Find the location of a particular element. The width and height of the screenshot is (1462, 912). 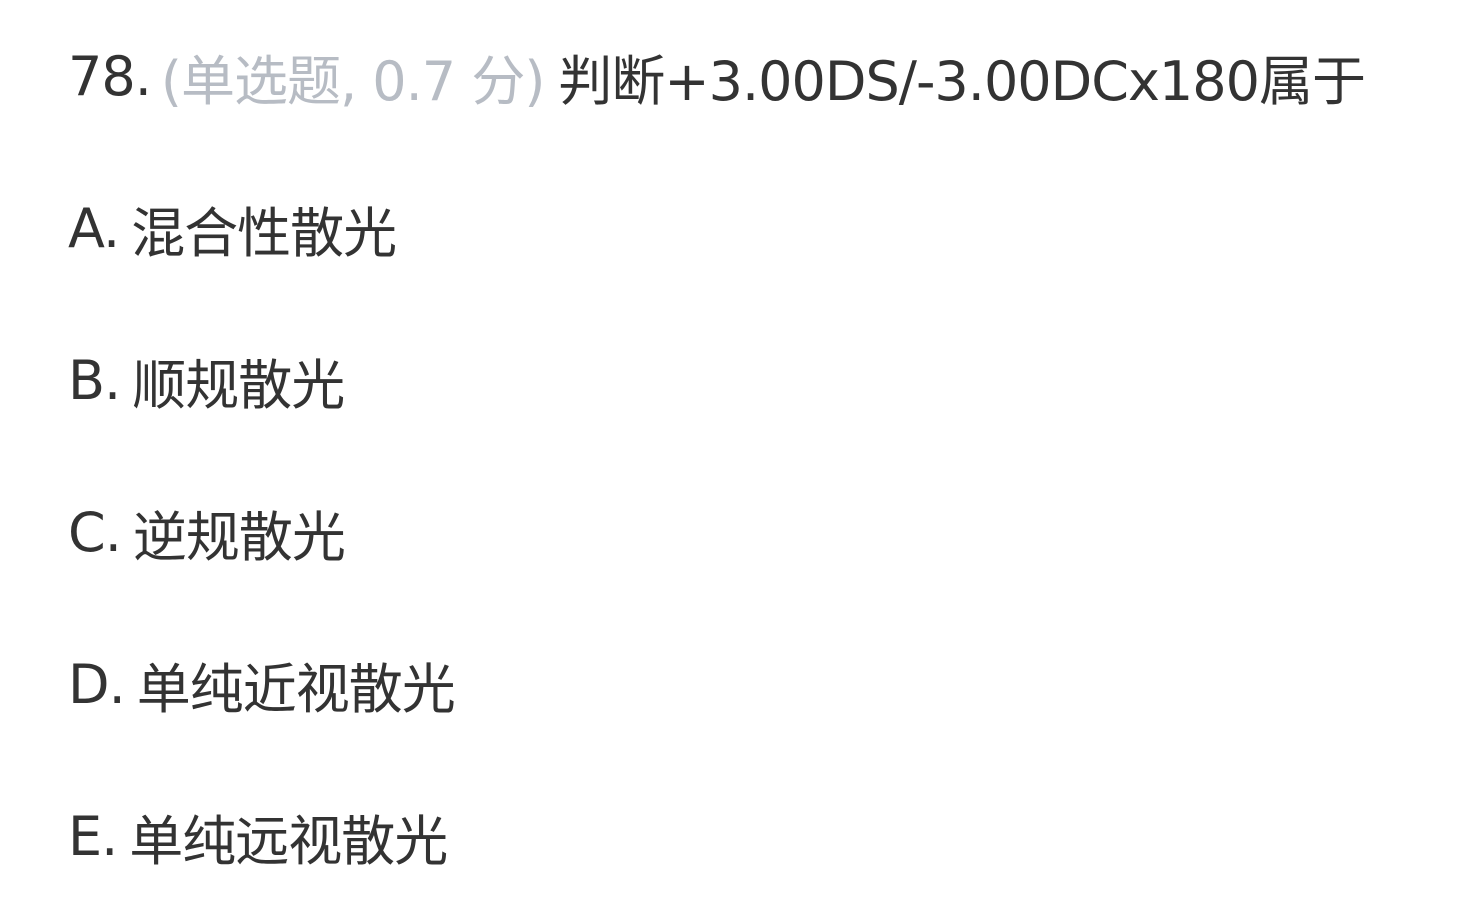

question-stem: 判断+3.00DS/-3.00DCx180属于 is located at coordinates (962, 81).